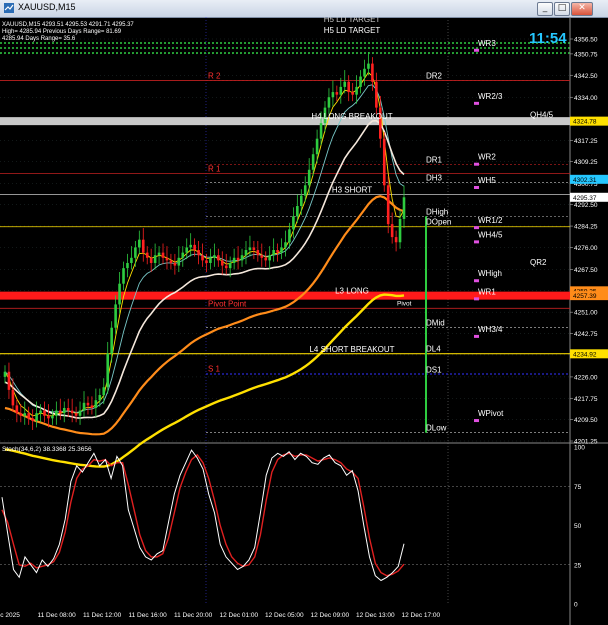 The width and height of the screenshot is (608, 625). Describe the element at coordinates (487, 180) in the screenshot. I see `weekly-level-label: WH5` at that location.